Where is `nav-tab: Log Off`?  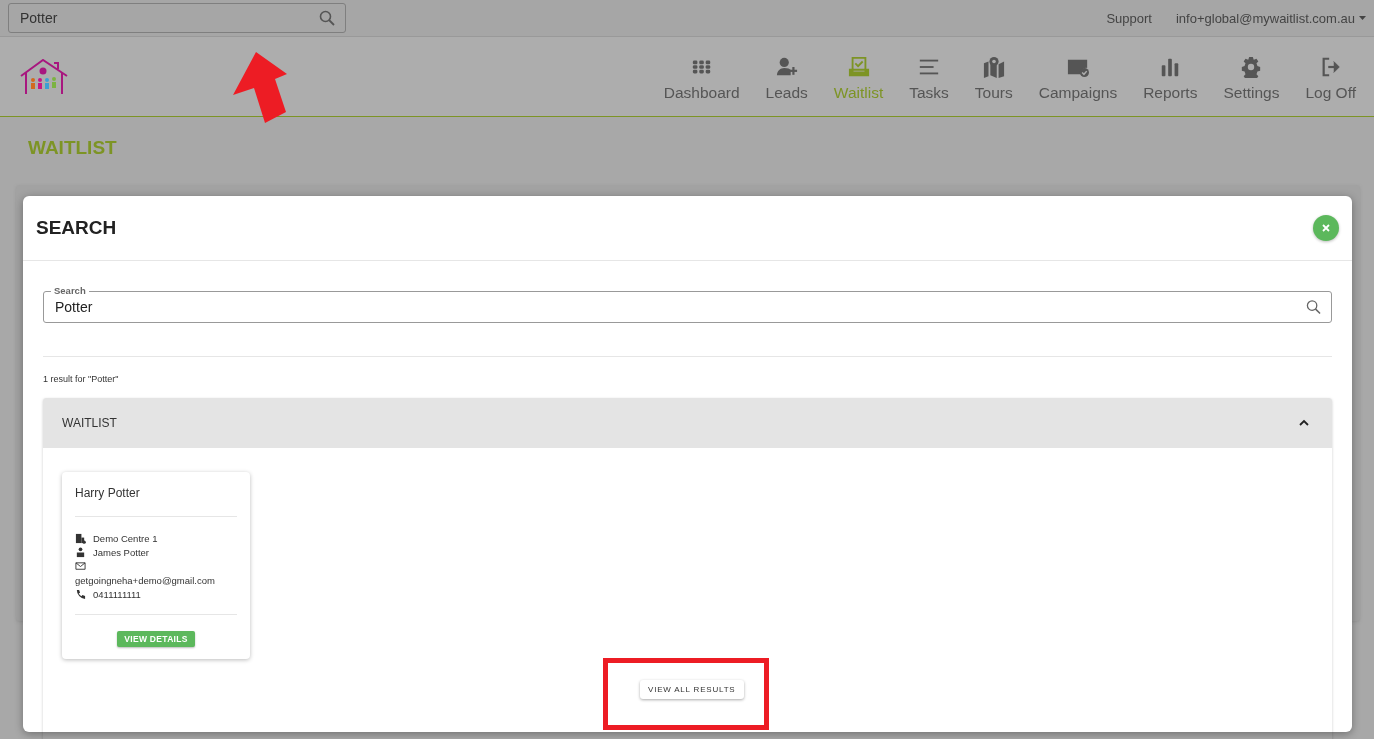
nav-tab: Log Off is located at coordinates (1330, 78).